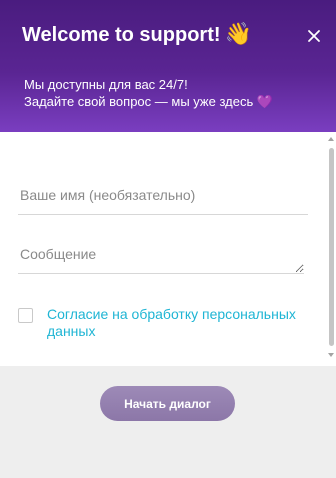  I want to click on waving-hand-icon: 👋, so click(238, 34).